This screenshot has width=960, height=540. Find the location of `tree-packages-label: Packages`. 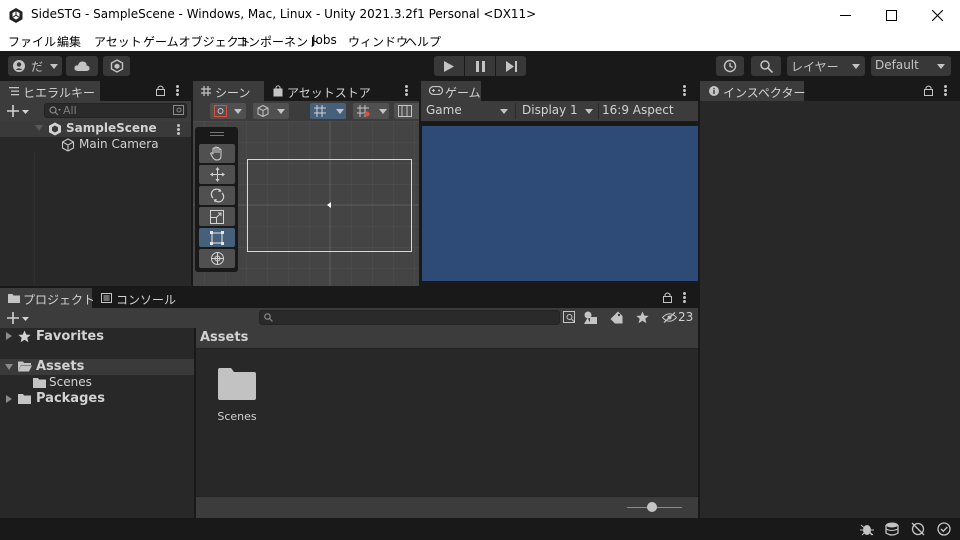

tree-packages-label: Packages is located at coordinates (70, 398).